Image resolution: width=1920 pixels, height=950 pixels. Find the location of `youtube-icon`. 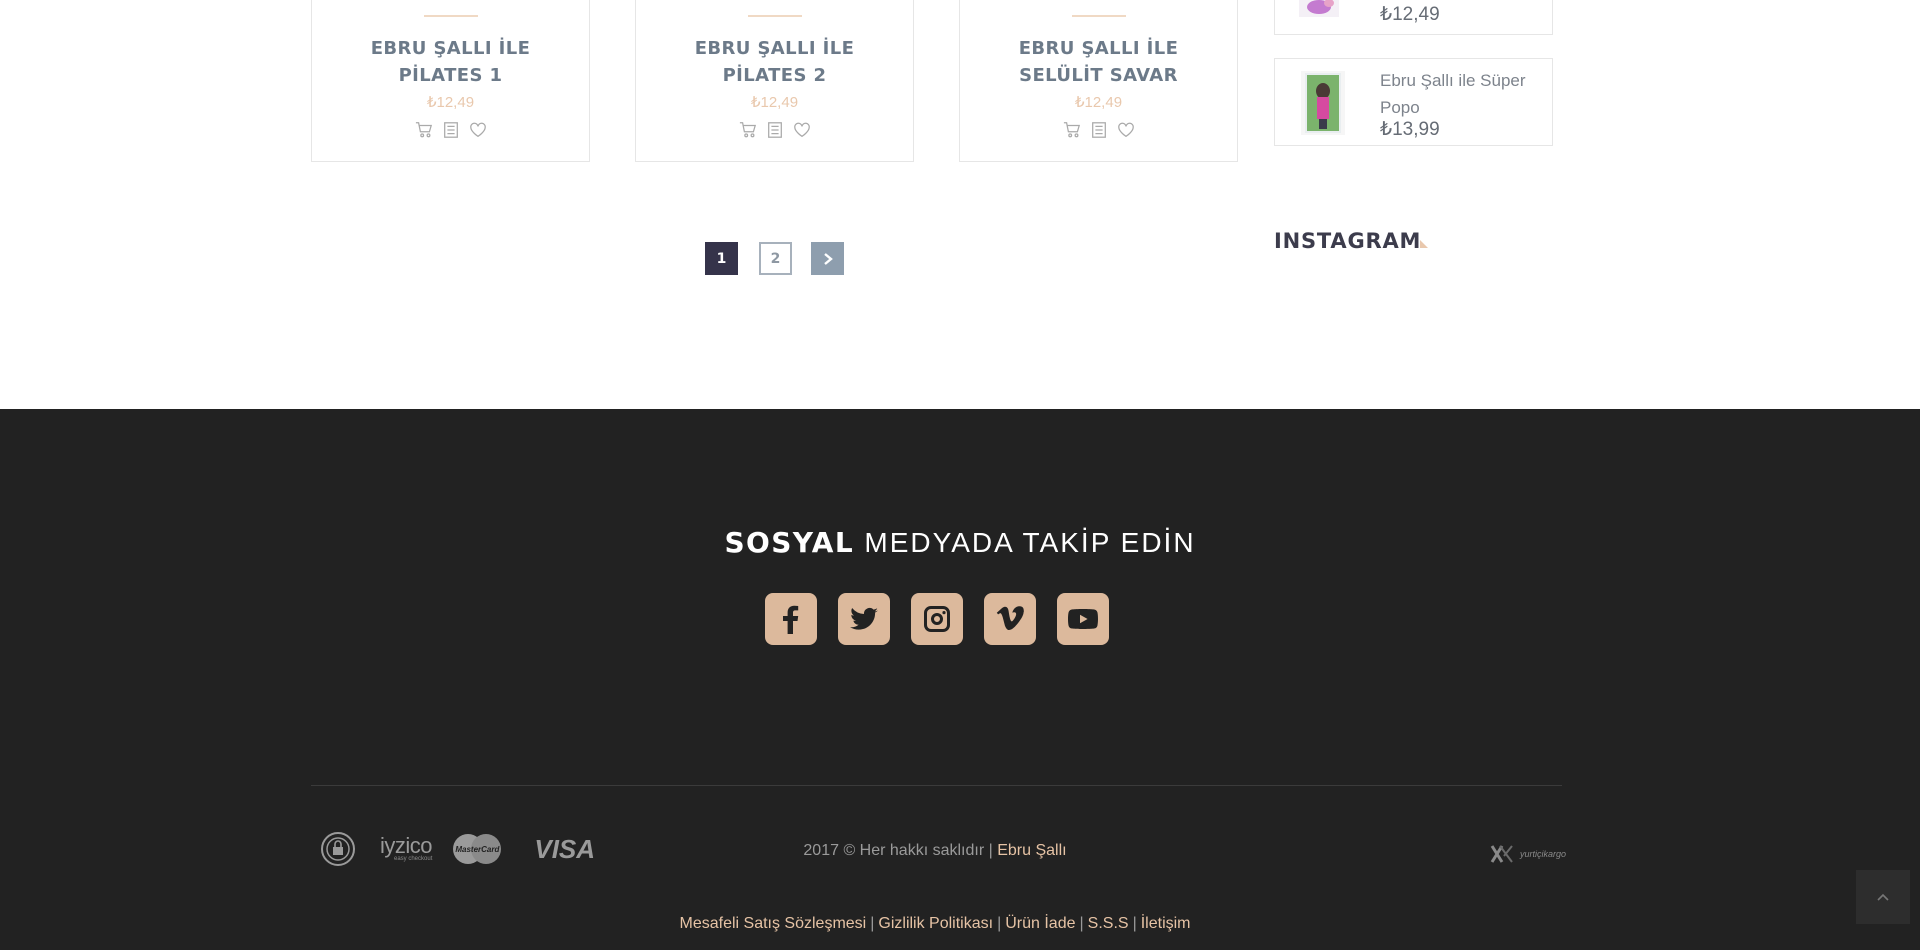

youtube-icon is located at coordinates (1083, 619).